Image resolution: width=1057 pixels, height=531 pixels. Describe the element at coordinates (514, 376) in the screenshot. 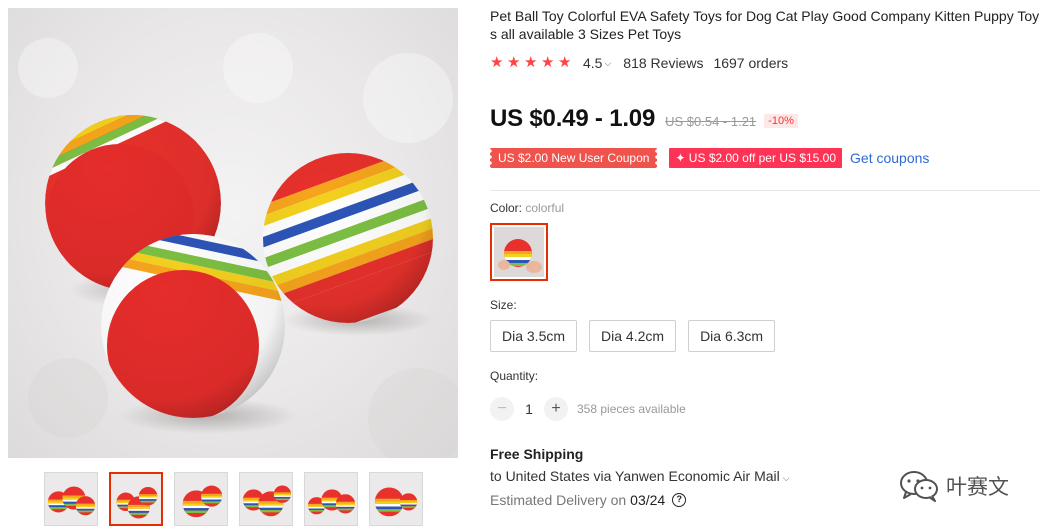

I see `quantity-label: Quantity:` at that location.